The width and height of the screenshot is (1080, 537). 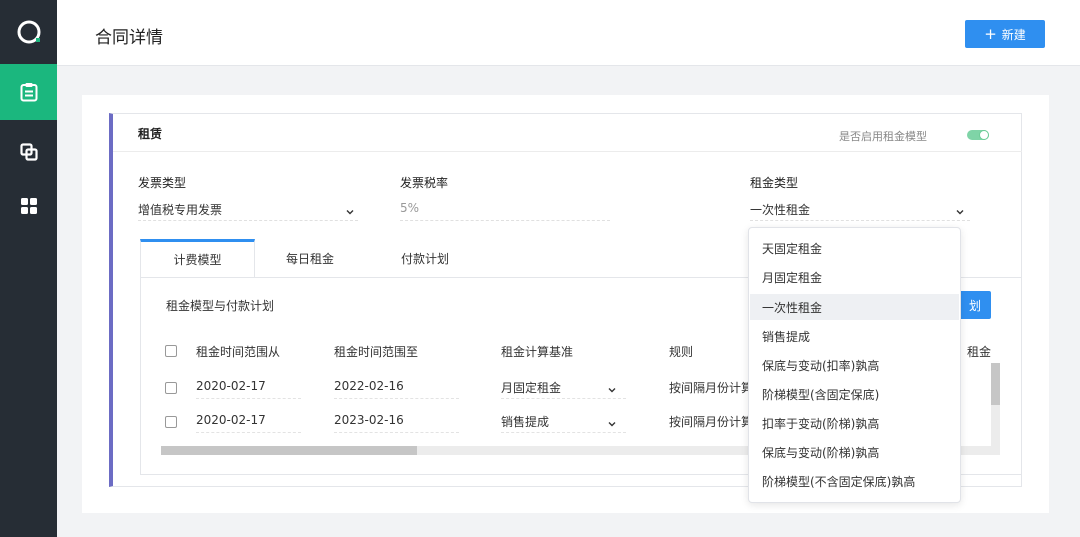 I want to click on plus-icon: +, so click(x=990, y=33).